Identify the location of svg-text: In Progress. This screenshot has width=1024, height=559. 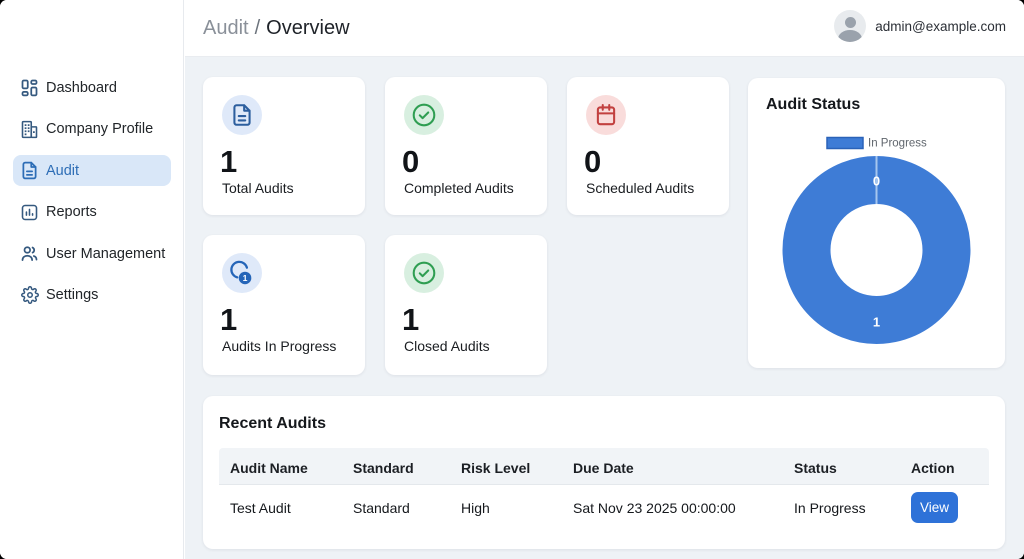
(897, 144).